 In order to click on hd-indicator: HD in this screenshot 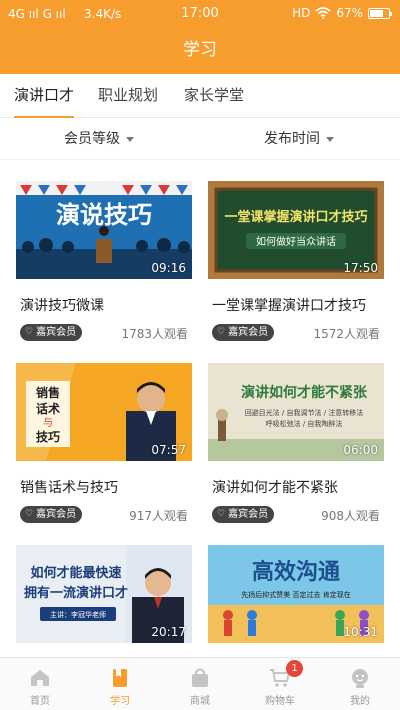, I will do `click(301, 13)`.